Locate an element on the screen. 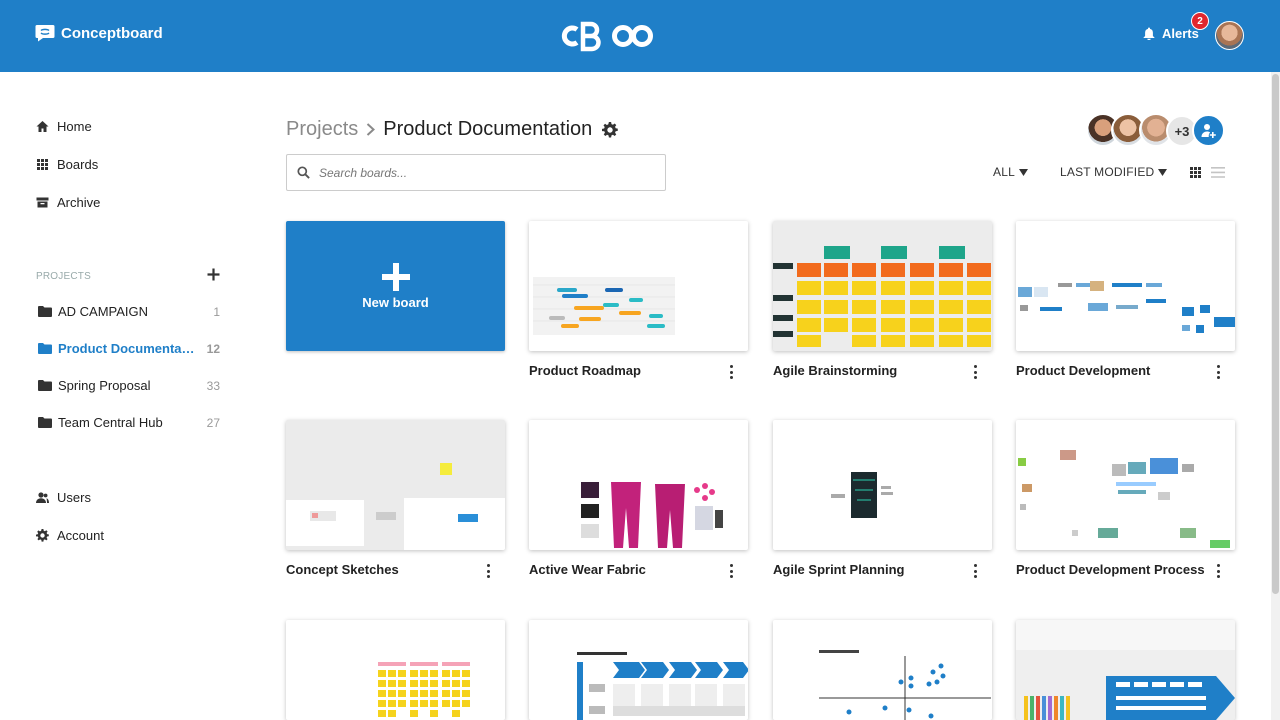 The width and height of the screenshot is (1280, 720). sort-dropdown: LAST MODIFIED is located at coordinates (1114, 172).